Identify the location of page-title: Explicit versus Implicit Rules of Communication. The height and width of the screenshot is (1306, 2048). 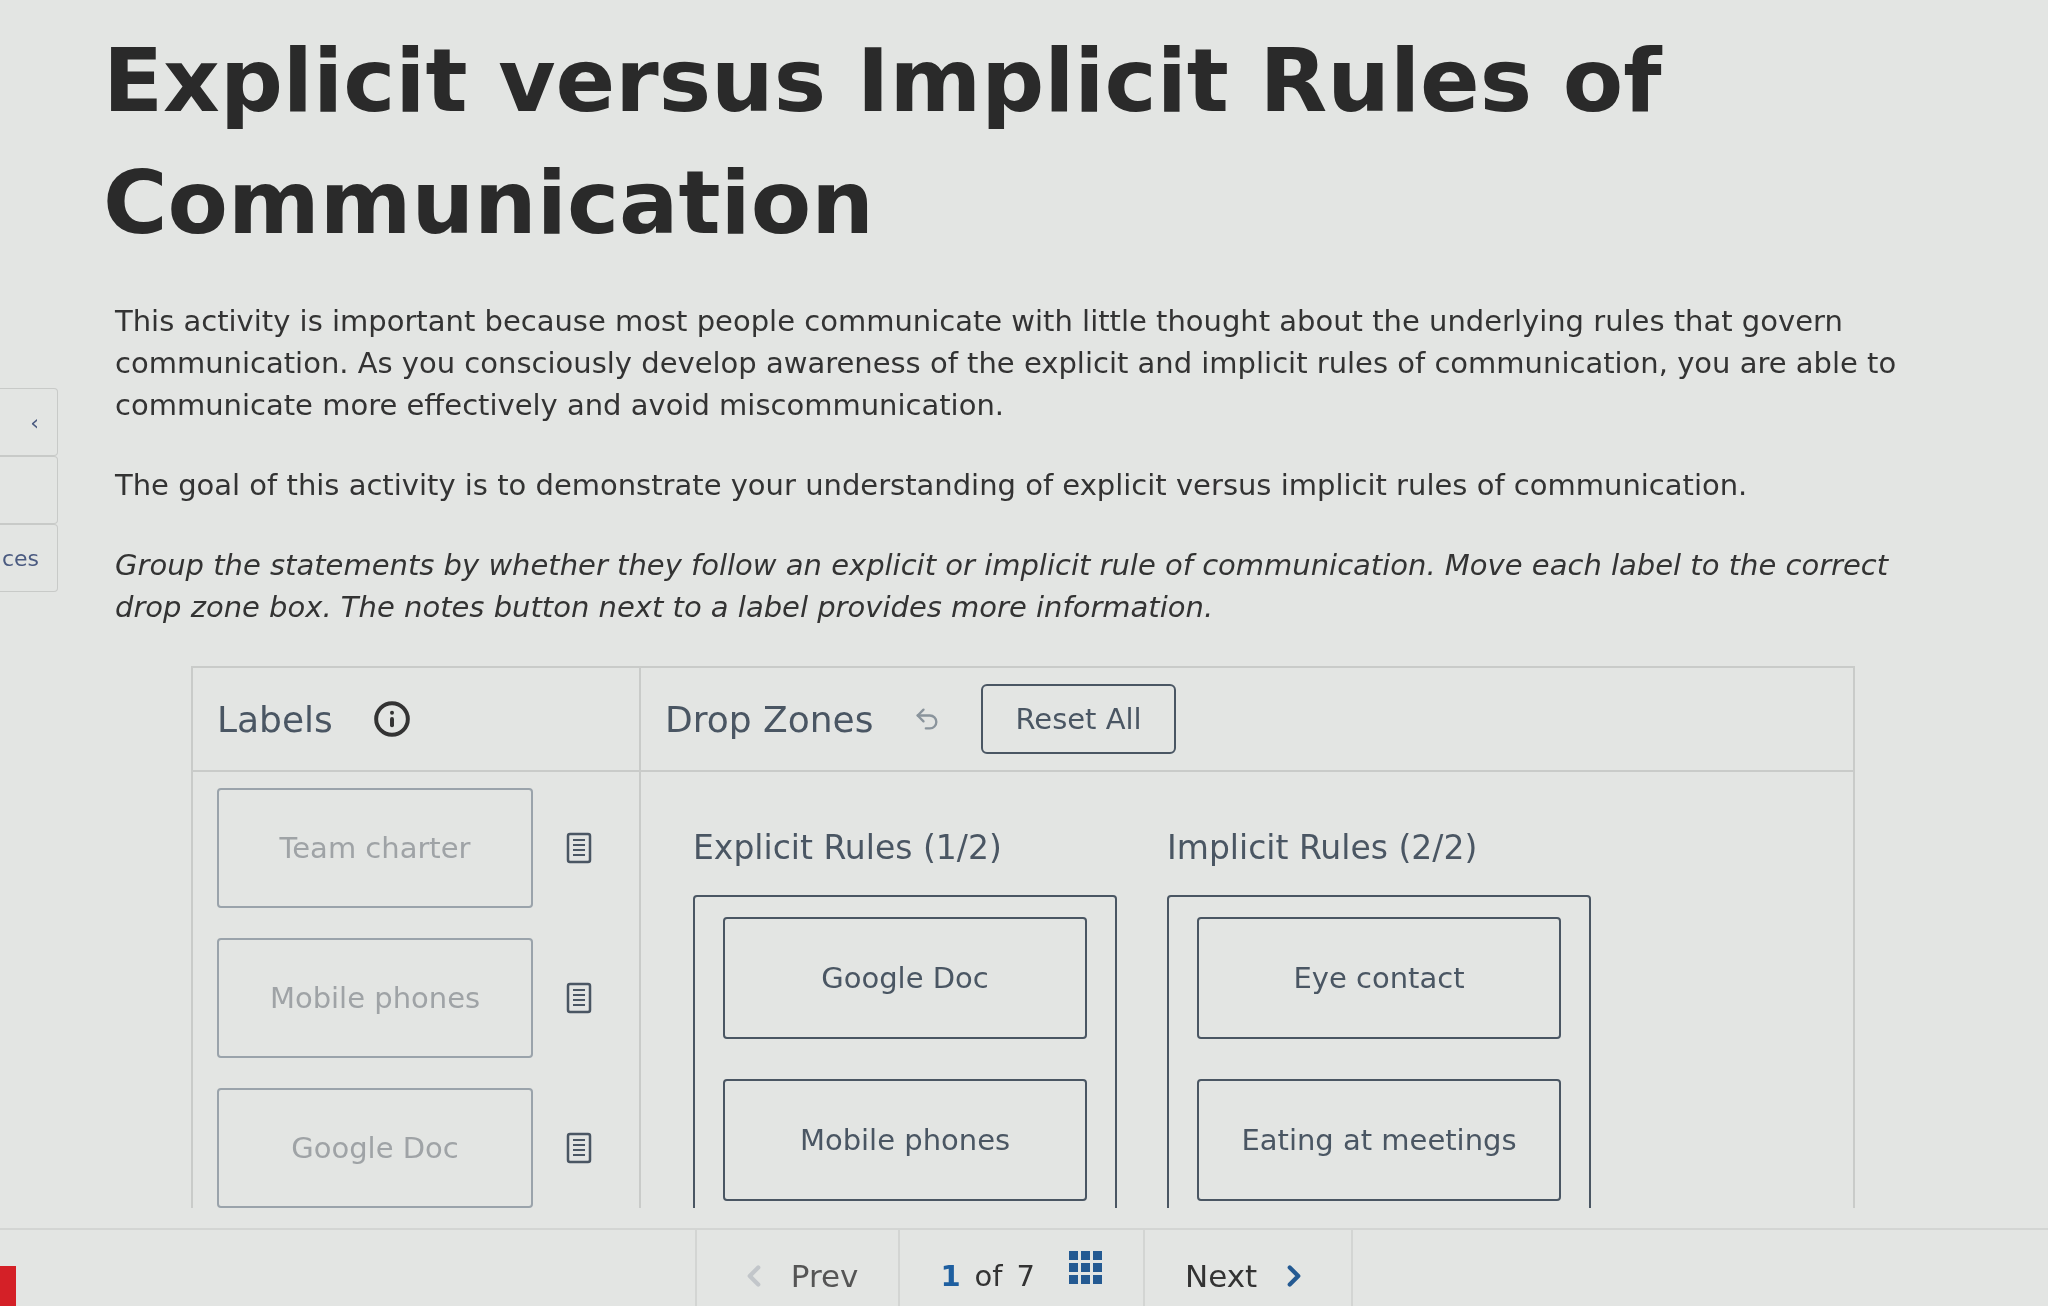
(883, 142).